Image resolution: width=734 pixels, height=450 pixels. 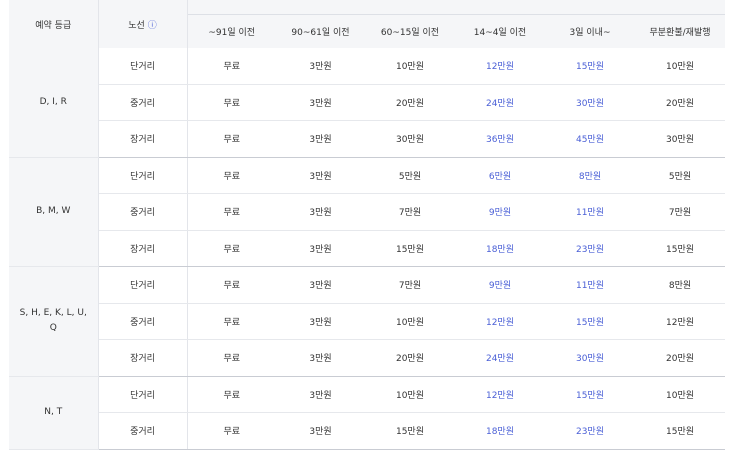 I want to click on grade-cell: S, H, E, K, L, U, Q, so click(x=54, y=321).